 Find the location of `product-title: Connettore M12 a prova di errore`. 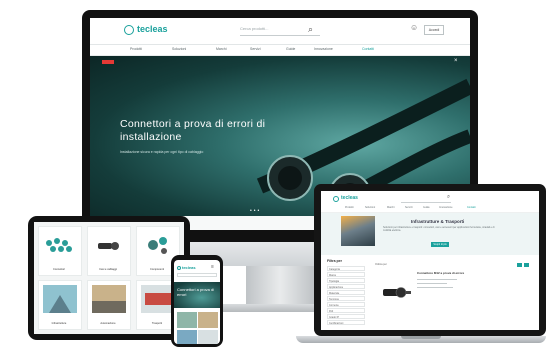

product-title: Connettore M12 a prova di errore is located at coordinates (440, 273).